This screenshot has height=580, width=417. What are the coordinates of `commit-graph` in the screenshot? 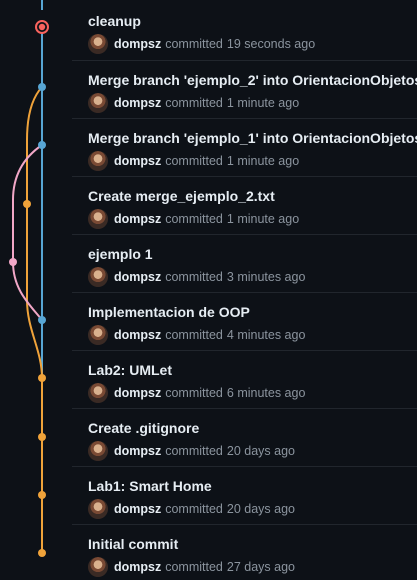 It's located at (29, 278).